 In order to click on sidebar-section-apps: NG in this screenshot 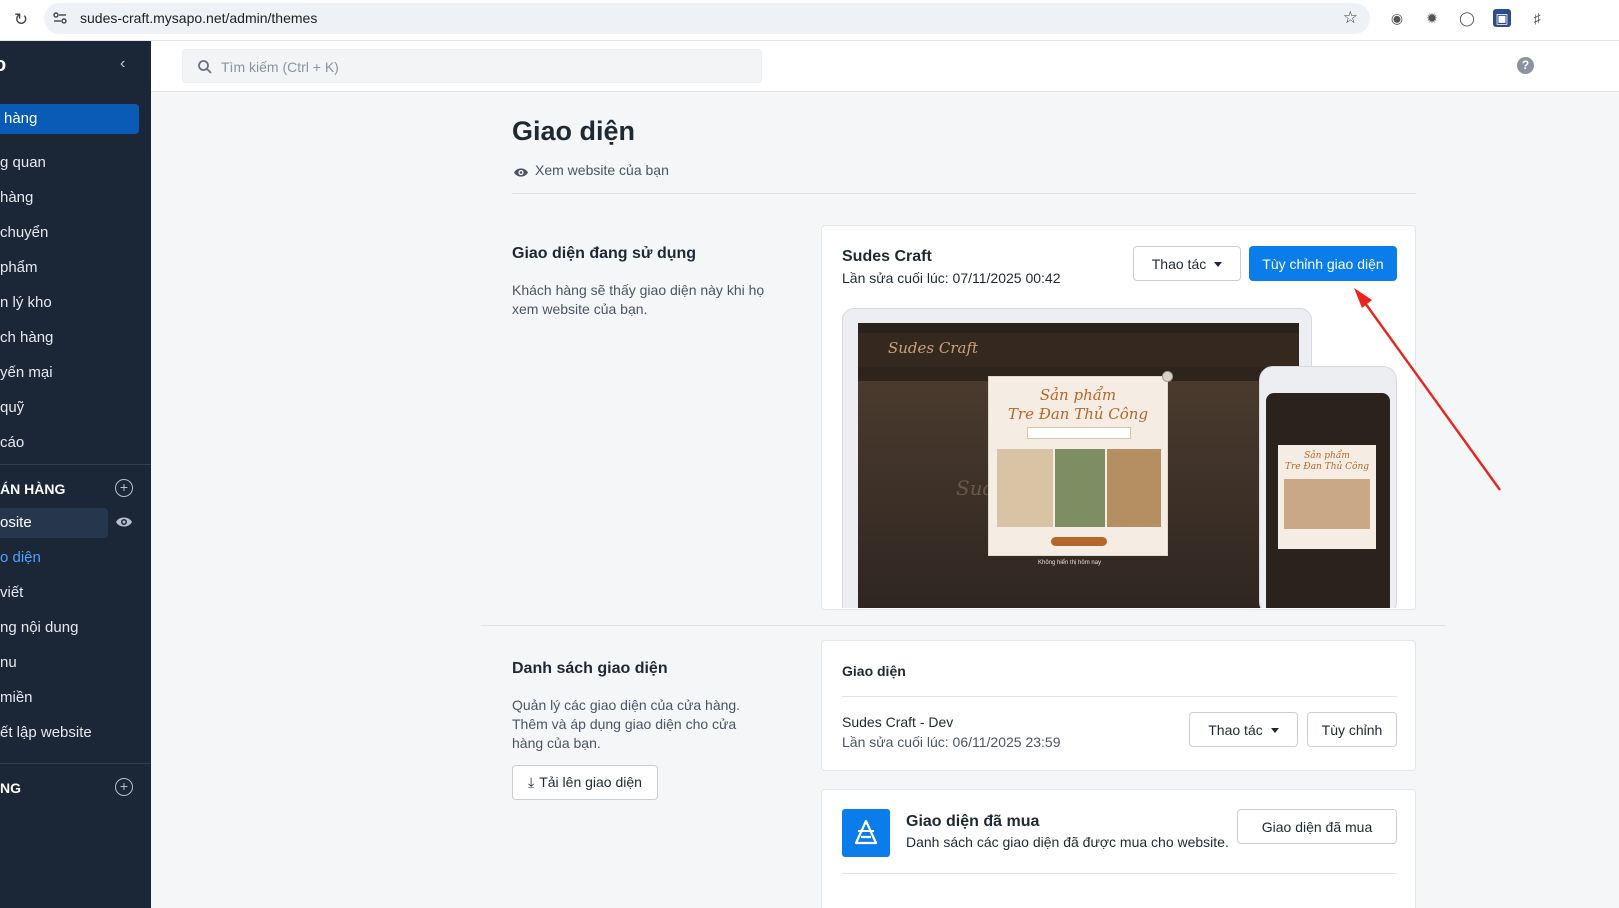, I will do `click(10, 788)`.